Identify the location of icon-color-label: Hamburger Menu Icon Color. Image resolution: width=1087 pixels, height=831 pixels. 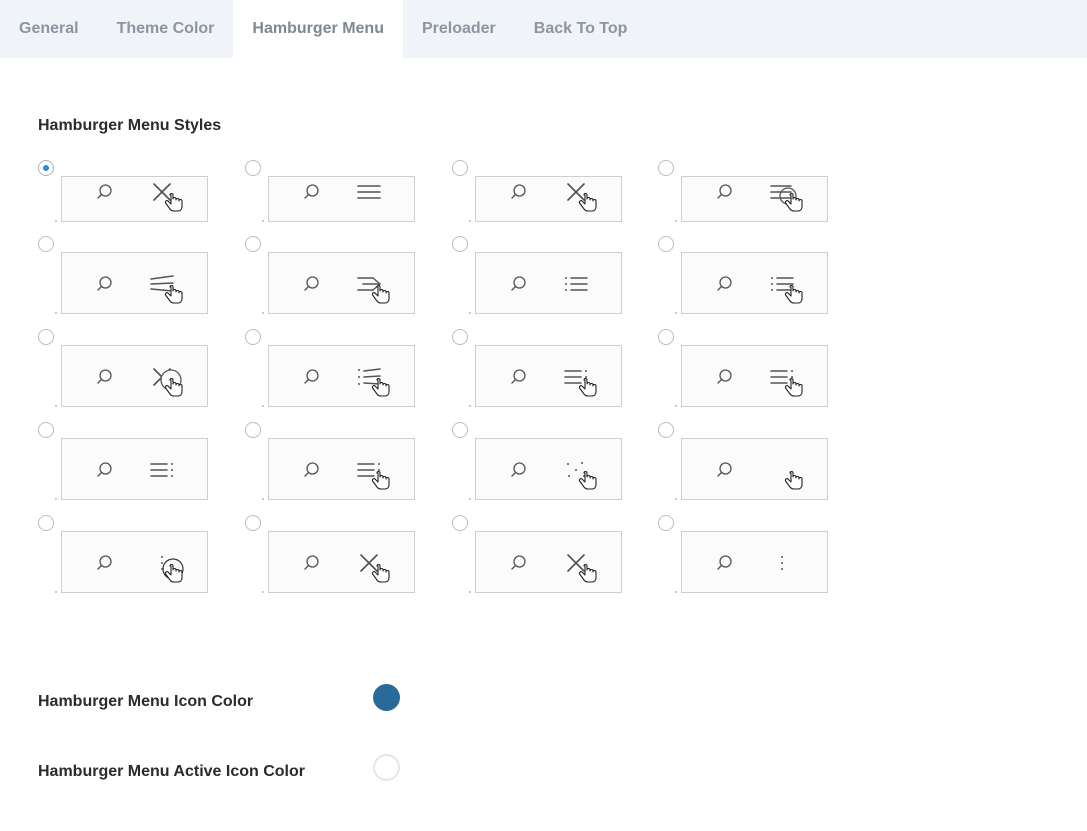
(146, 701).